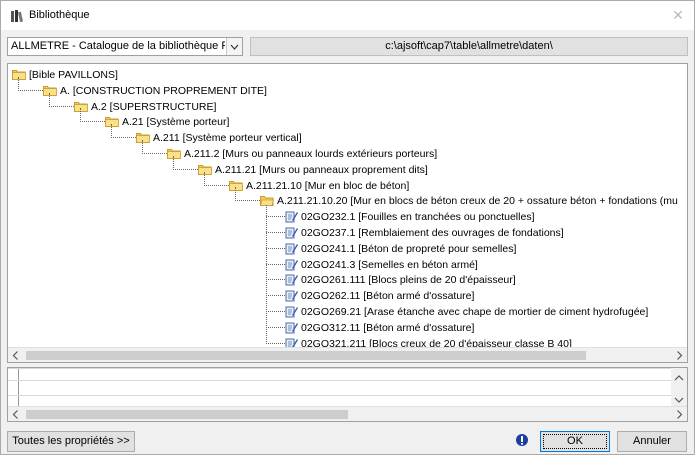 The image size is (695, 455). What do you see at coordinates (347, 15) in the screenshot?
I see `title-bar: Bibliothèque ✕` at bounding box center [347, 15].